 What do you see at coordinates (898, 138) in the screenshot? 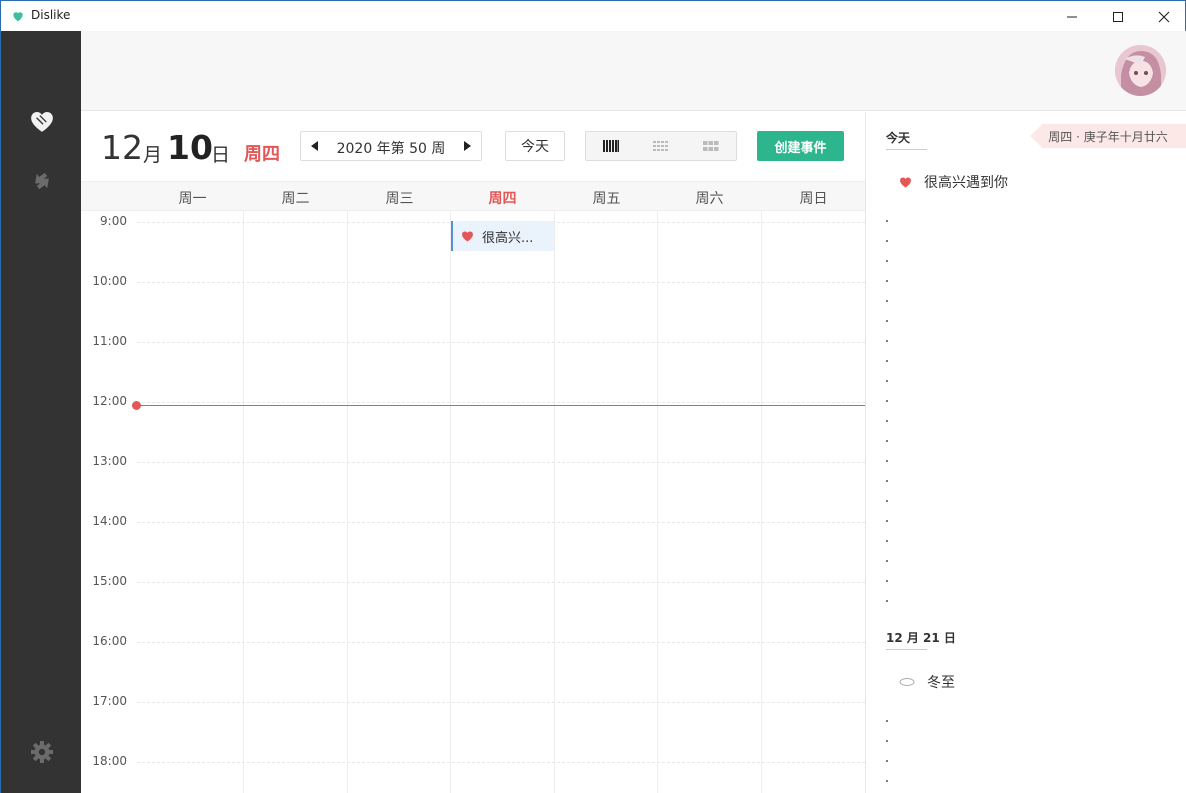
I see `agenda-today-title: 今天` at bounding box center [898, 138].